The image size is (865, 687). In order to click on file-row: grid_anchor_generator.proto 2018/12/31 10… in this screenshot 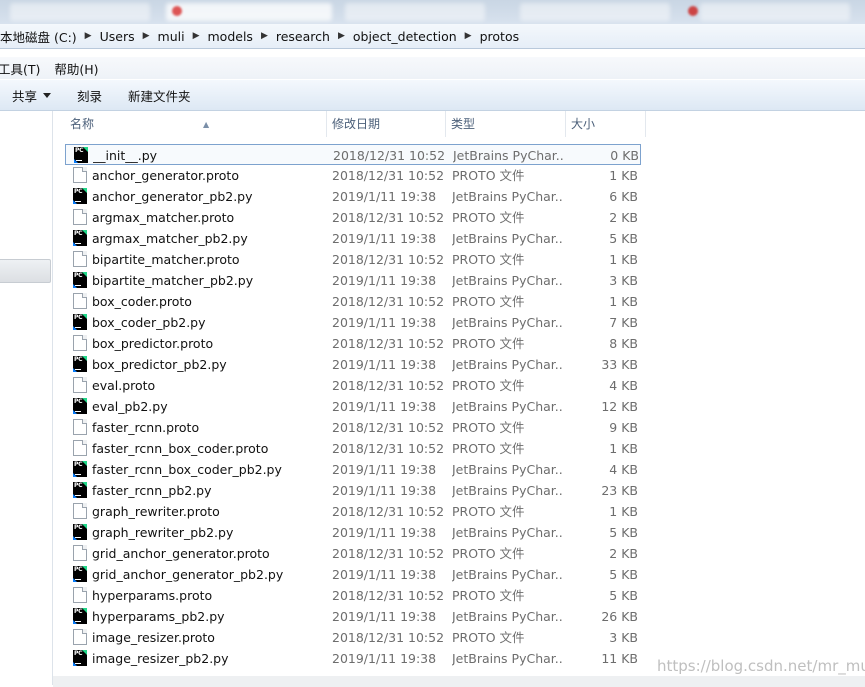, I will do `click(353, 553)`.